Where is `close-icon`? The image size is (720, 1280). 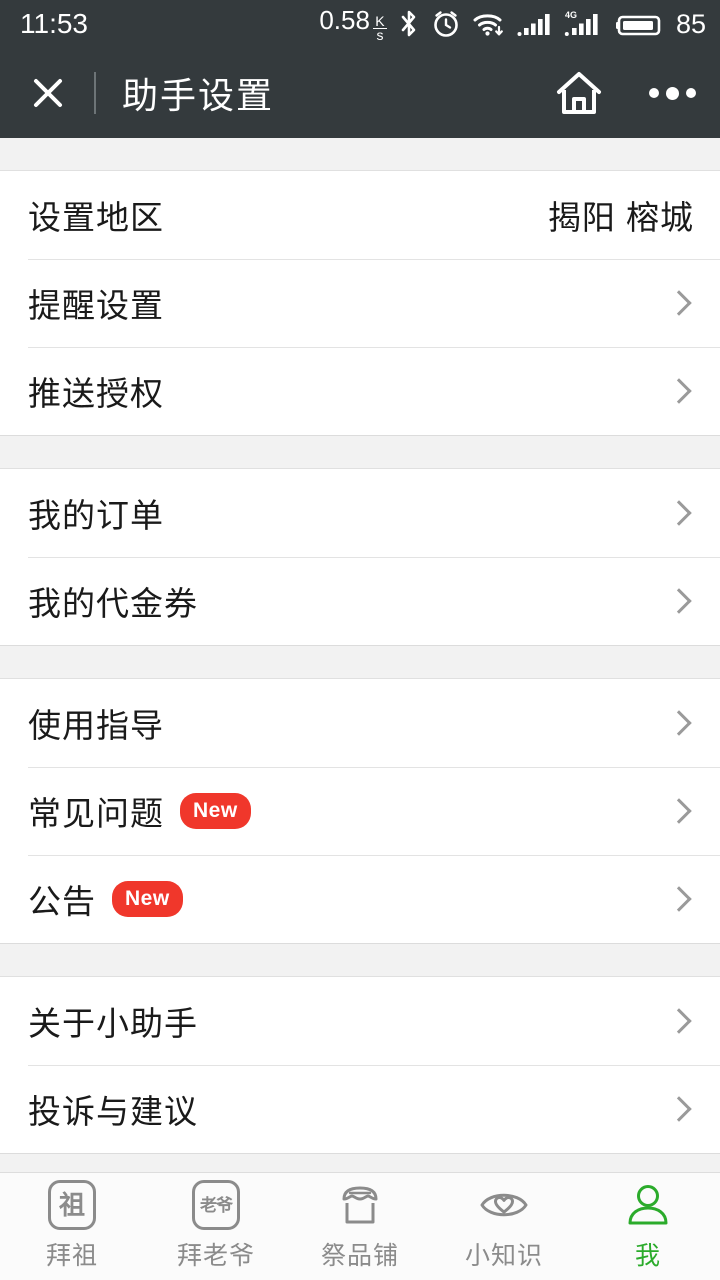 close-icon is located at coordinates (48, 93).